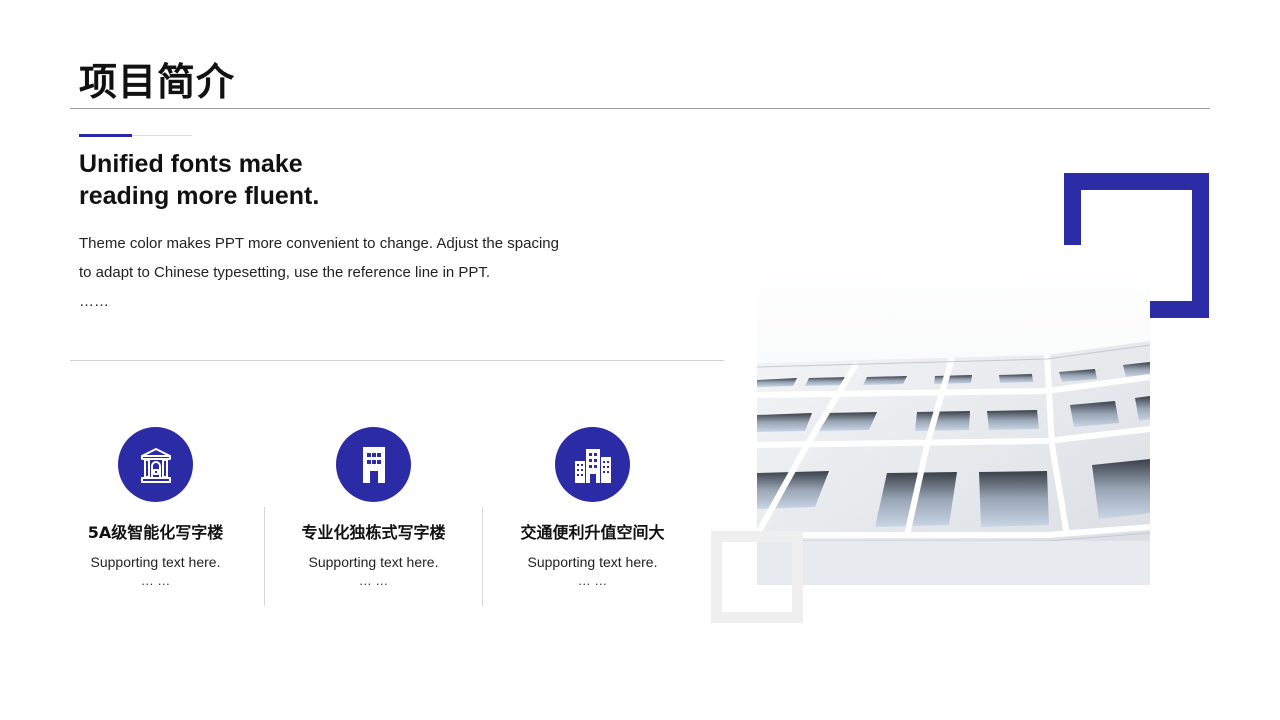 This screenshot has width=1280, height=720. What do you see at coordinates (155, 532) in the screenshot?
I see `feature-title: 5A级智能化写字楼` at bounding box center [155, 532].